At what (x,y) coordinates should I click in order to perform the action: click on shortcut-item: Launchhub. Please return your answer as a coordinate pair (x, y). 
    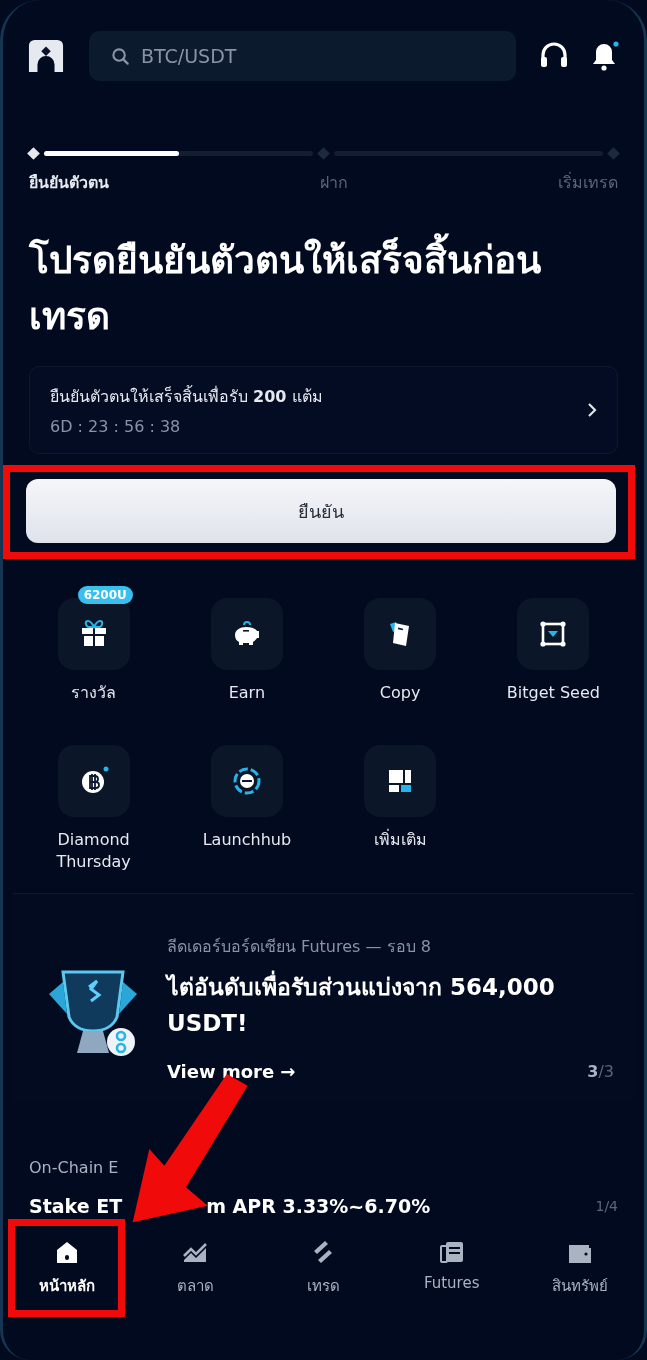
    Looking at the image, I should click on (247, 809).